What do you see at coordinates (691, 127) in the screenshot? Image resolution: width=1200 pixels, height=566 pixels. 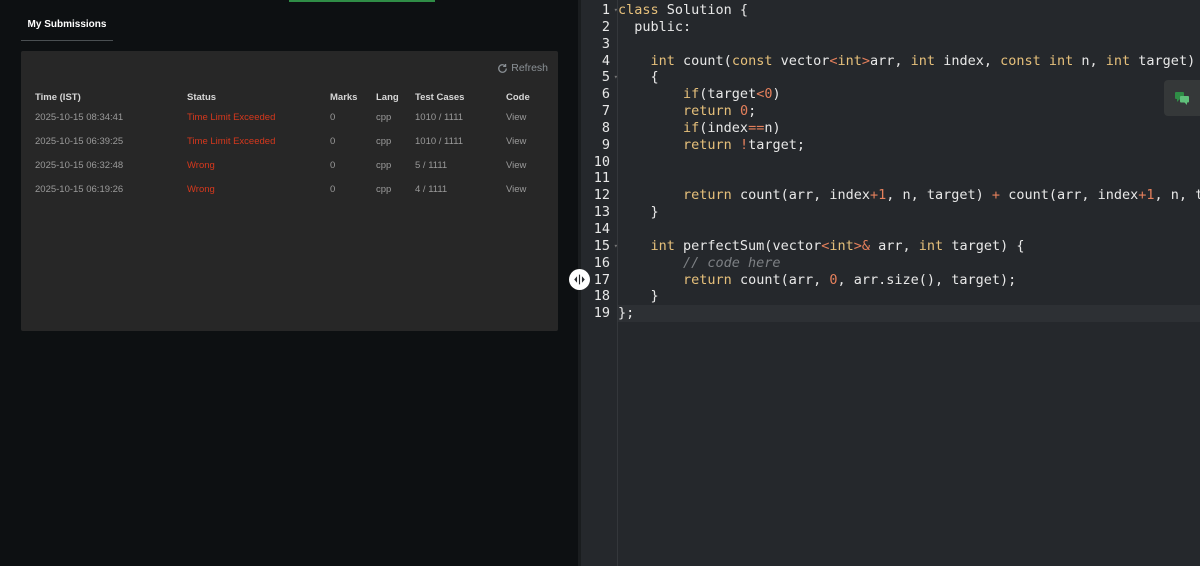 I see `code-token: if` at bounding box center [691, 127].